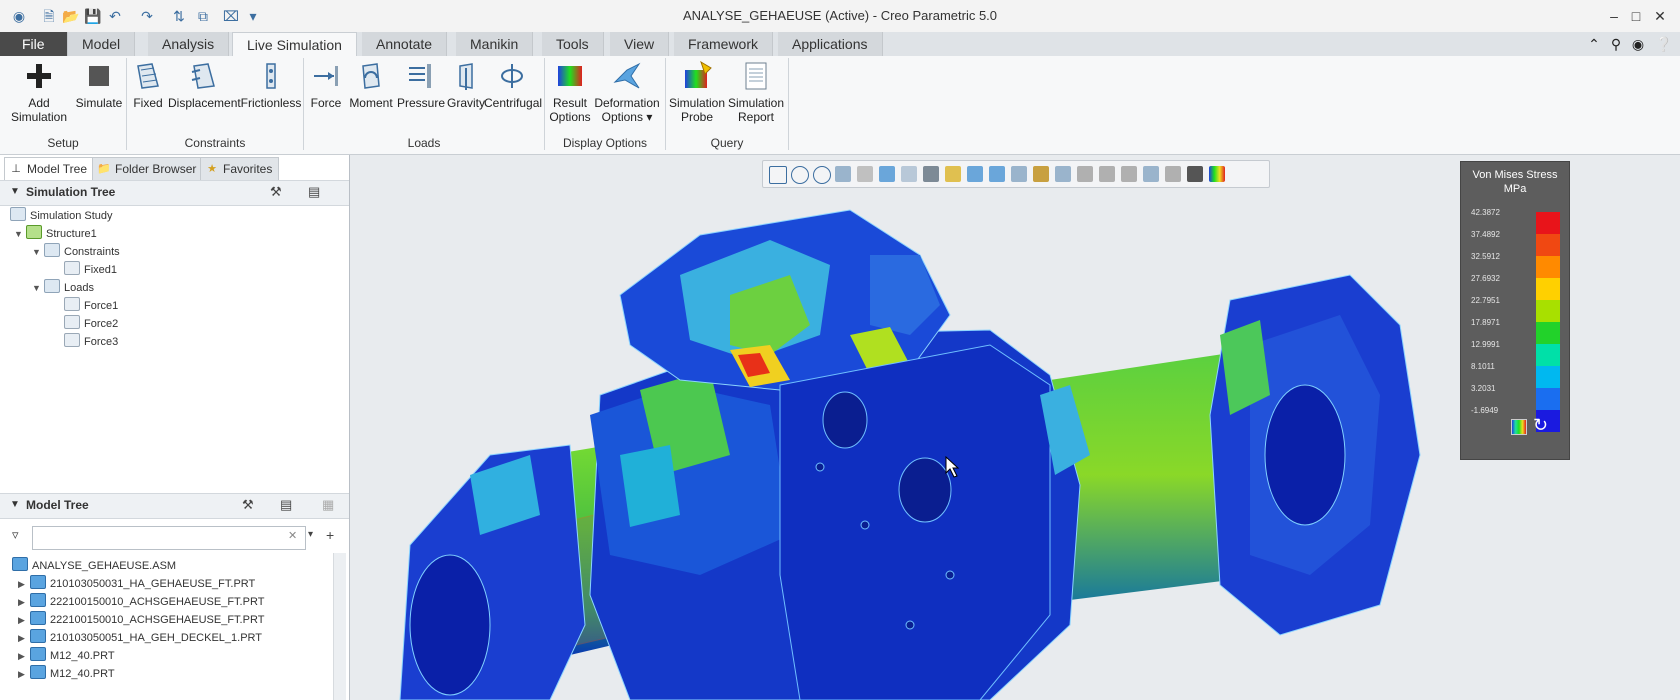  What do you see at coordinates (79, 288) in the screenshot?
I see `tree-item-label: Loads` at bounding box center [79, 288].